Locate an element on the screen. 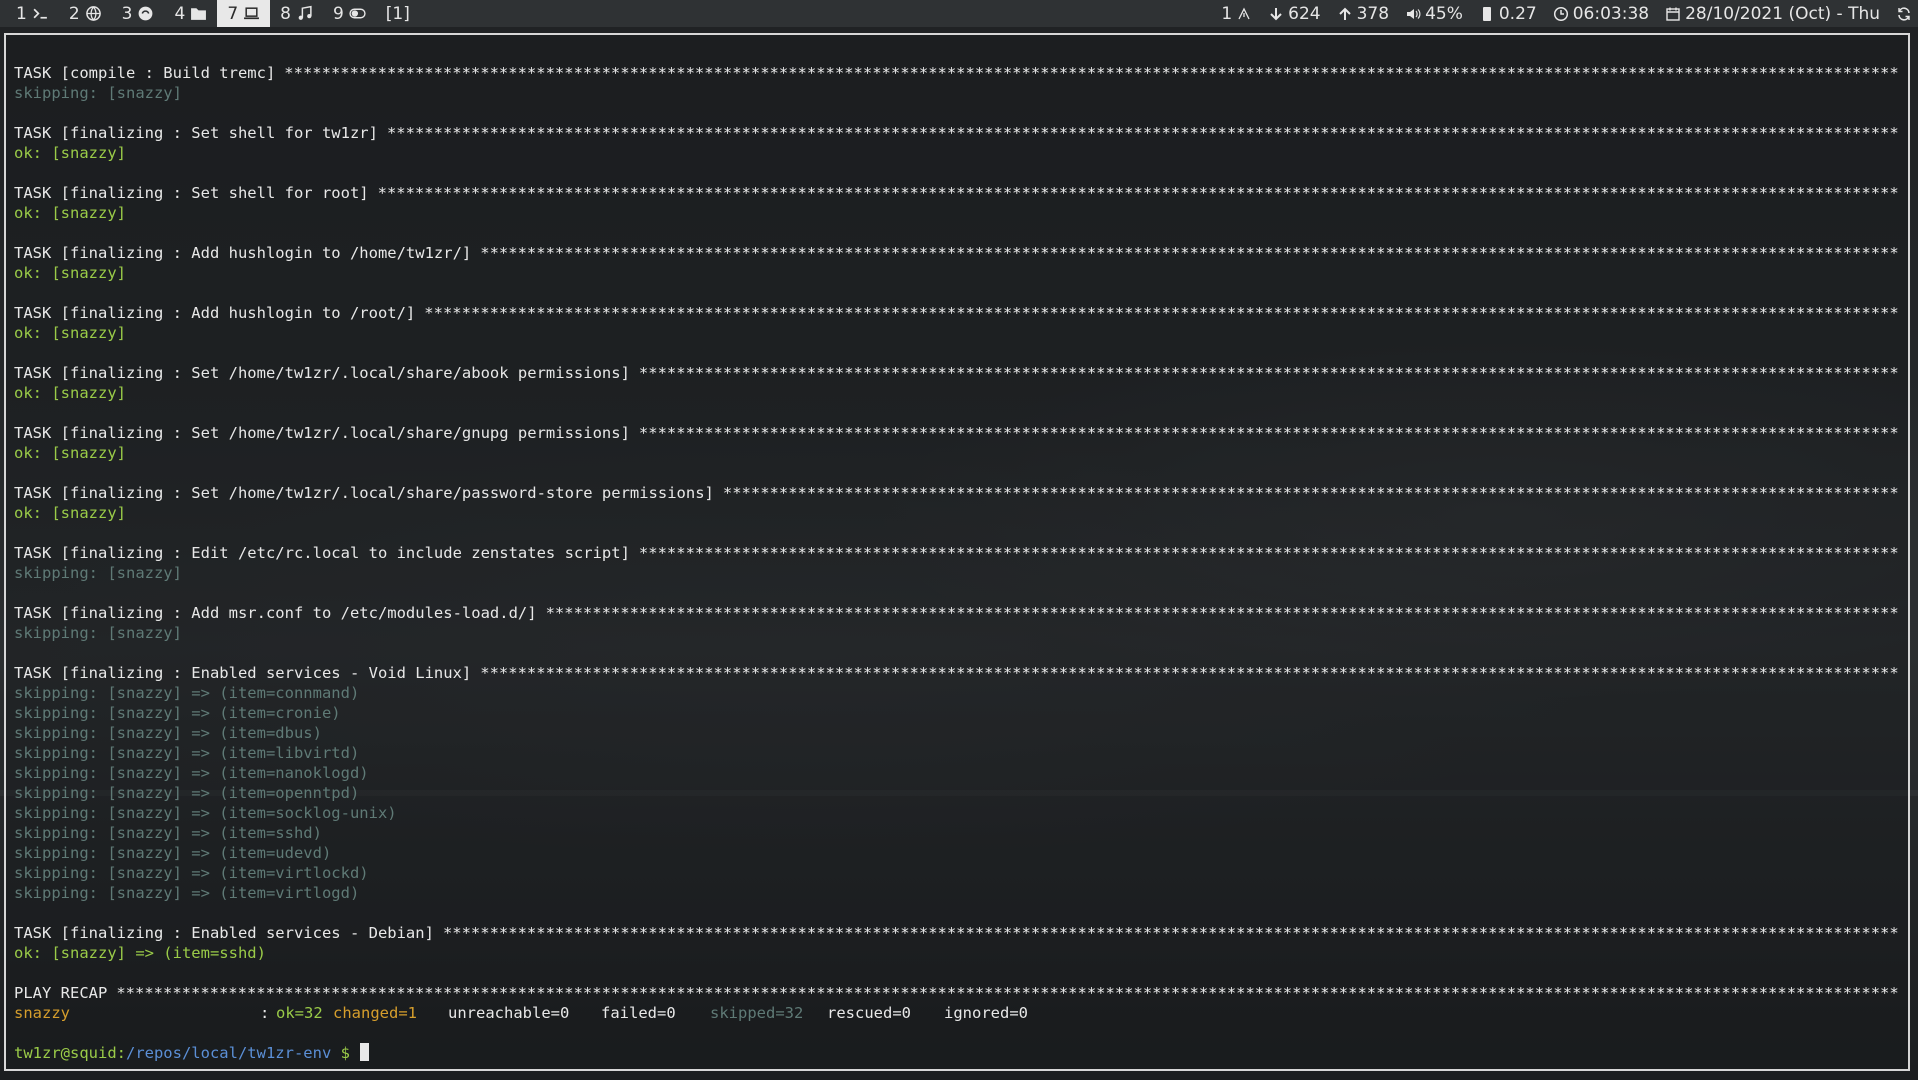 The image size is (1918, 1080). task-result: skipping: [snazzy] => (item=nanoklogd) is located at coordinates (191, 773).